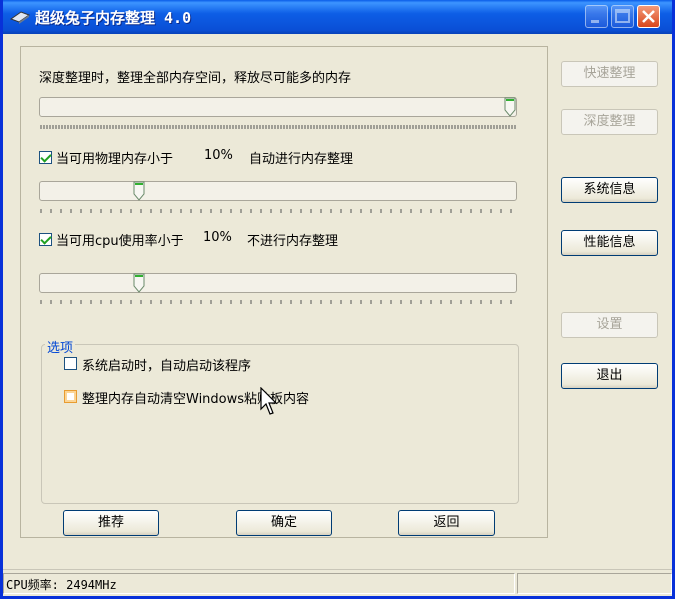 Image resolution: width=675 pixels, height=599 pixels. I want to click on system-info-button: 系统信息, so click(609, 190).